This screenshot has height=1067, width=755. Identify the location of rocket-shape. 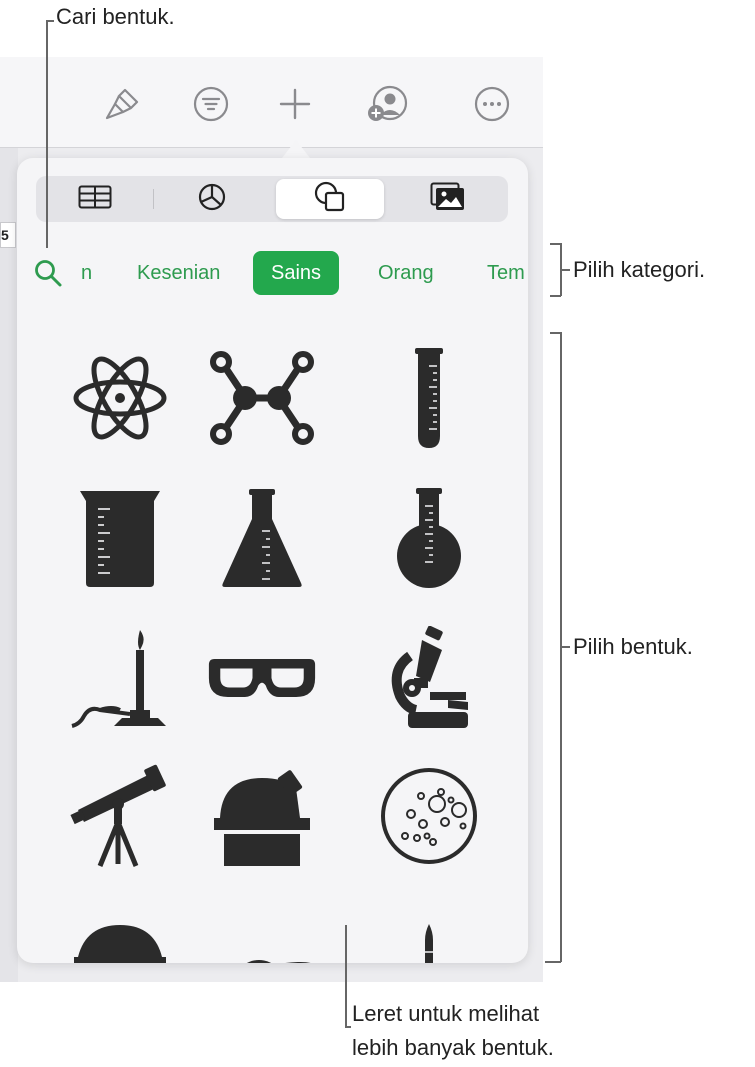
(429, 931).